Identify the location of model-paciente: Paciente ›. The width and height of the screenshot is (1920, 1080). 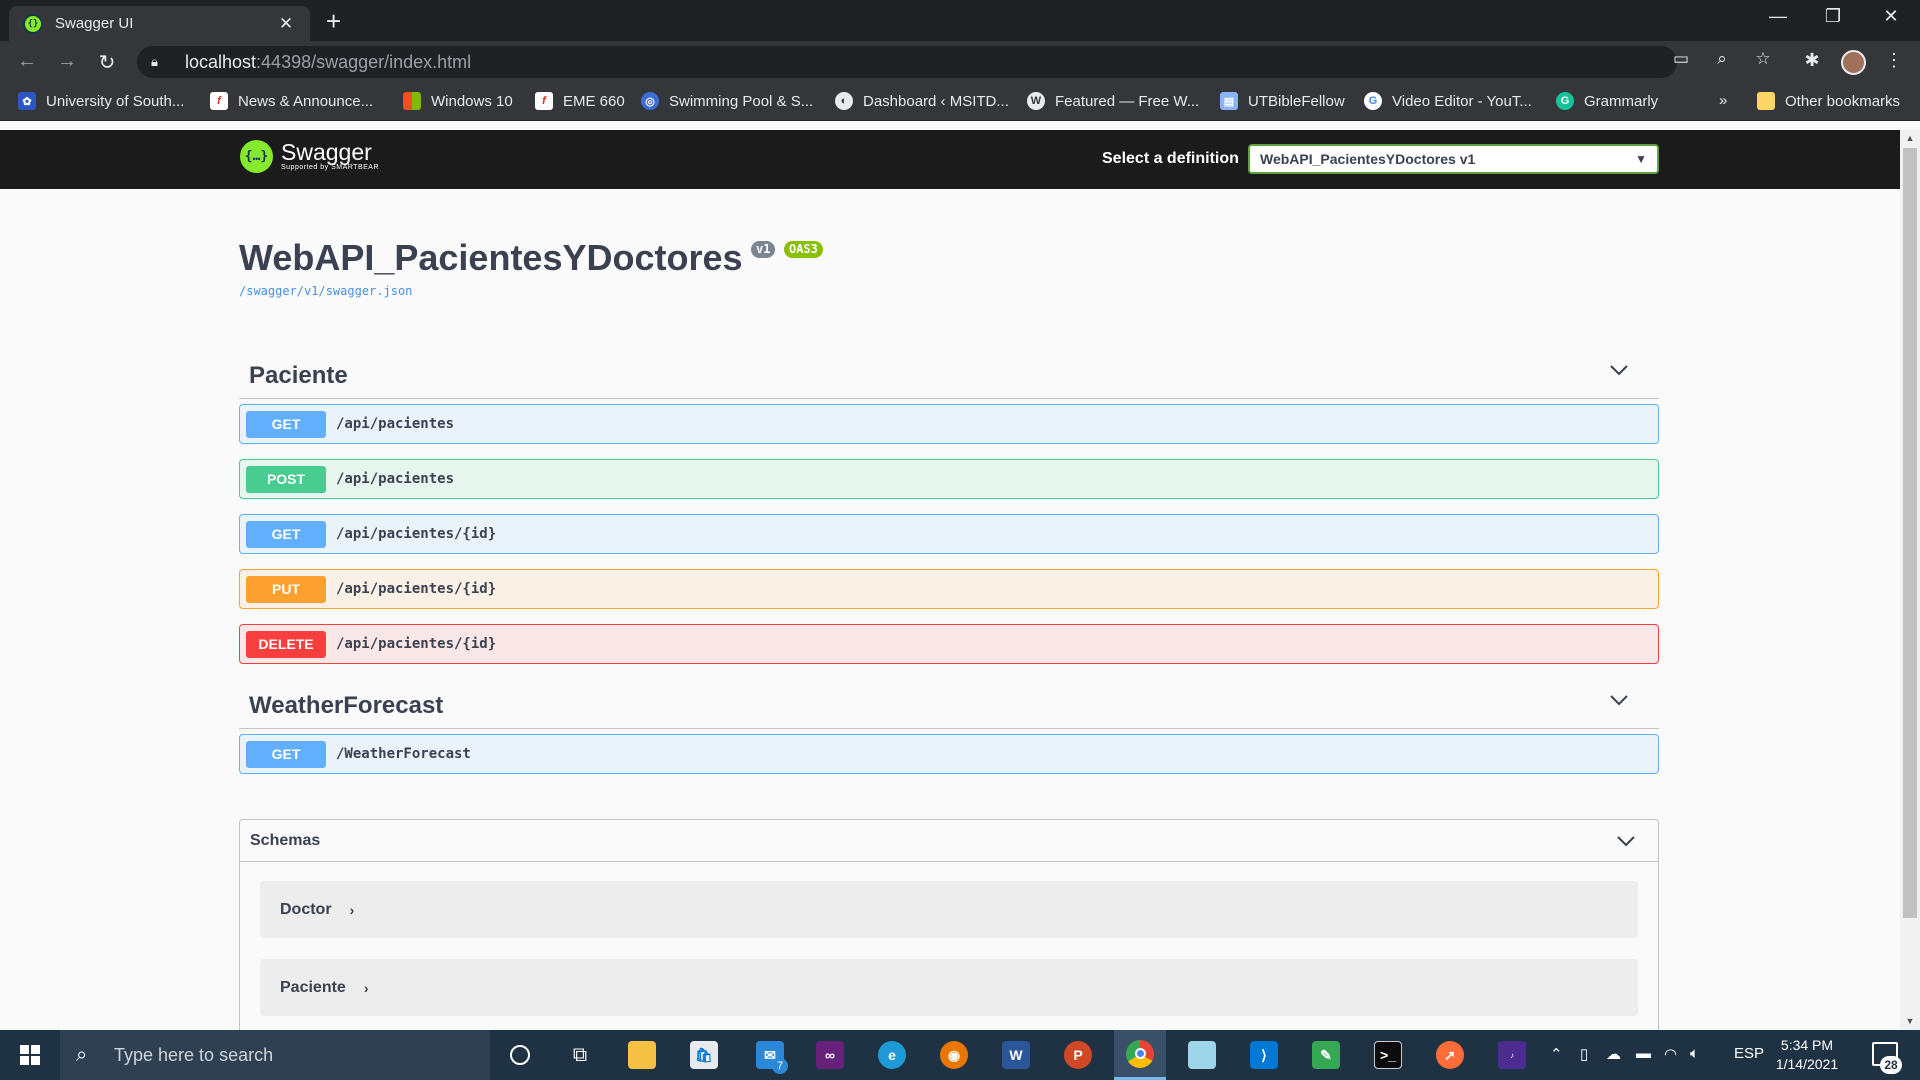
(949, 987).